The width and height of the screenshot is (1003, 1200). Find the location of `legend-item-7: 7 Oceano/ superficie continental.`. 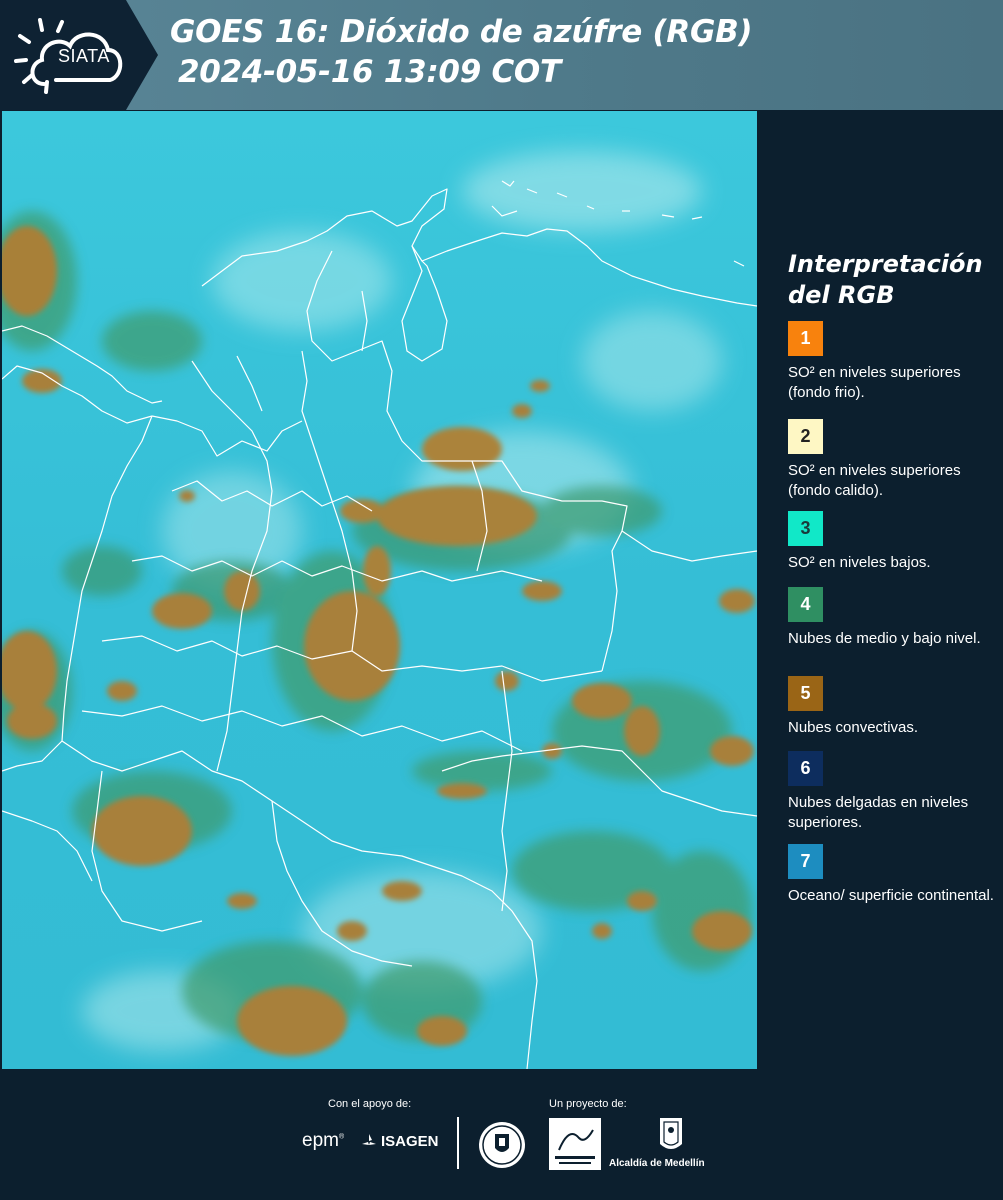

legend-item-7: 7 Oceano/ superficie continental. is located at coordinates (893, 875).